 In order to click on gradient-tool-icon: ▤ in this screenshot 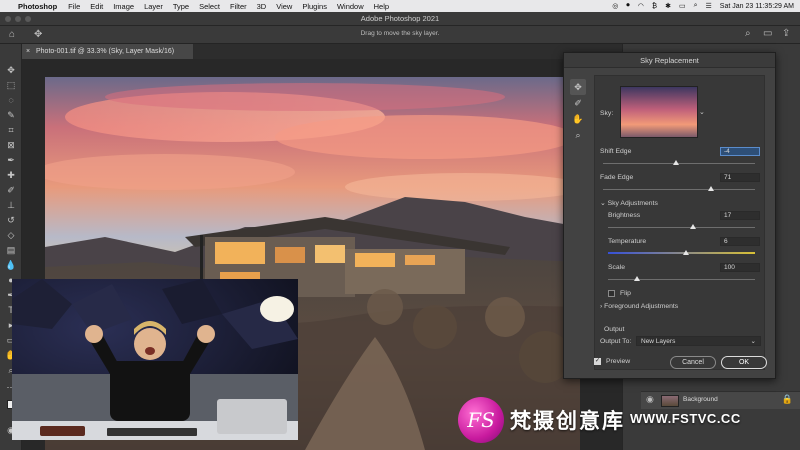, I will do `click(11, 250)`.